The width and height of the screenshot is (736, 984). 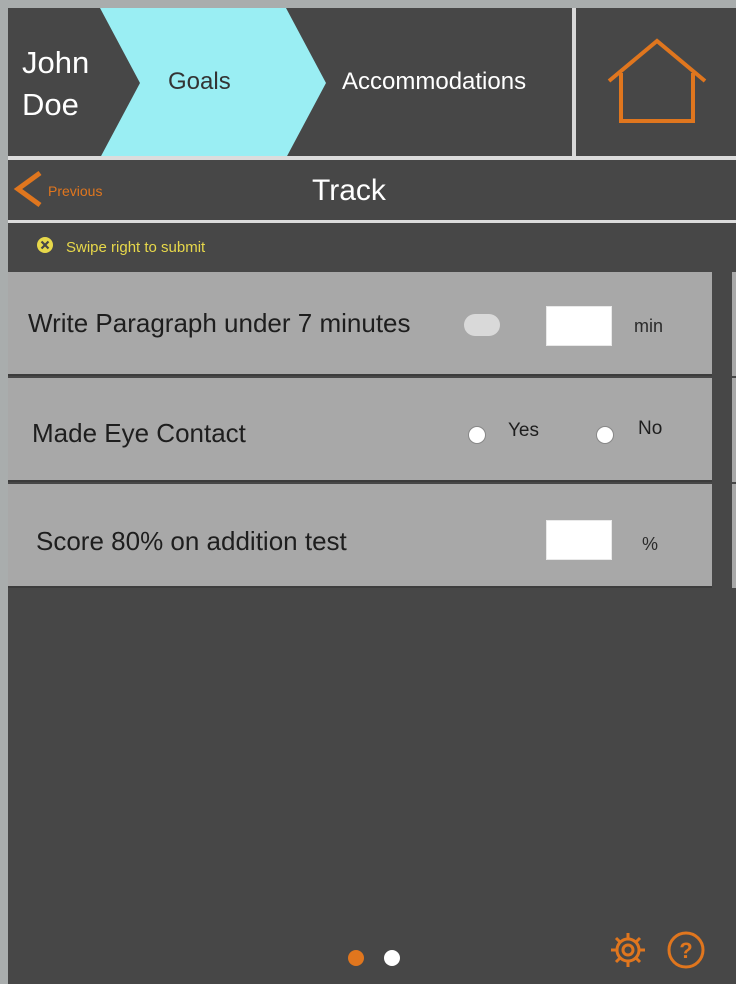 What do you see at coordinates (482, 325) in the screenshot?
I see `more-info-icon` at bounding box center [482, 325].